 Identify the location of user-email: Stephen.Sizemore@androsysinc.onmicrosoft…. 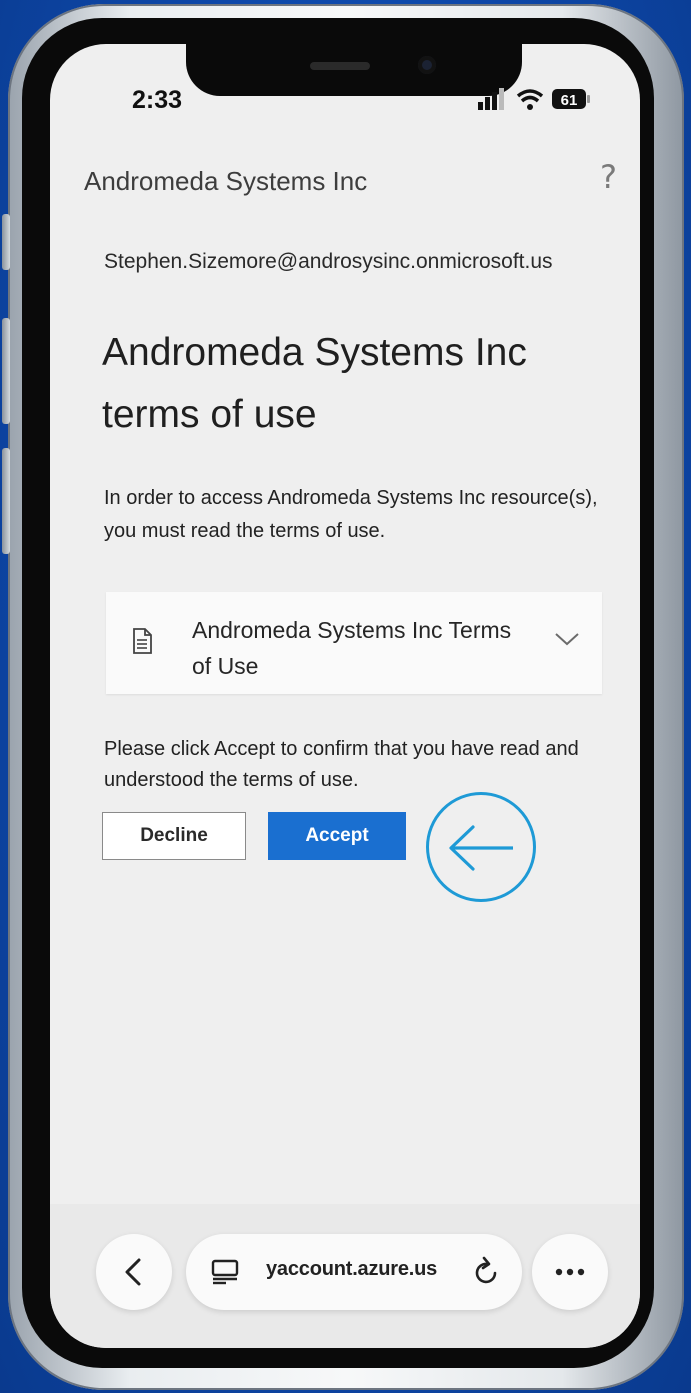
(328, 261).